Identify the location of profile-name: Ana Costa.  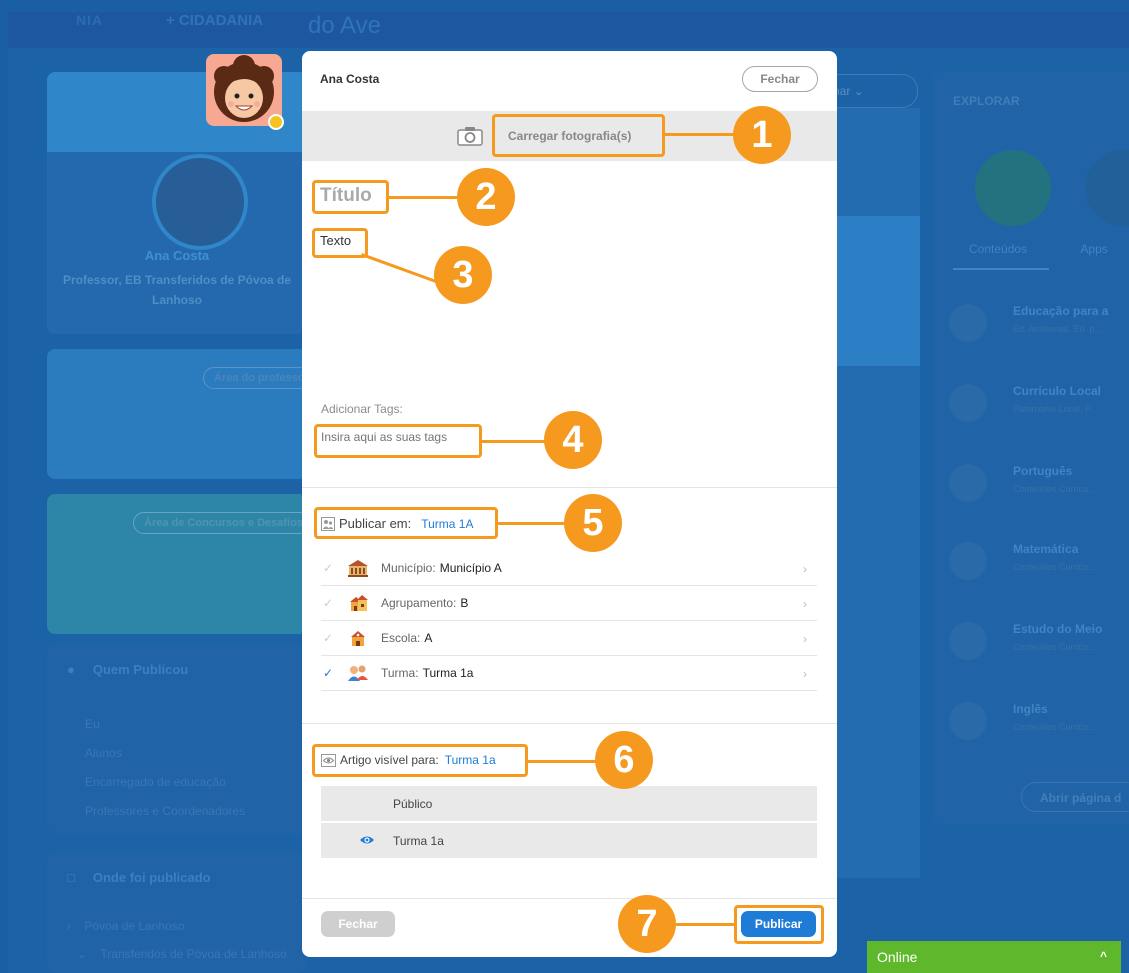
(177, 255).